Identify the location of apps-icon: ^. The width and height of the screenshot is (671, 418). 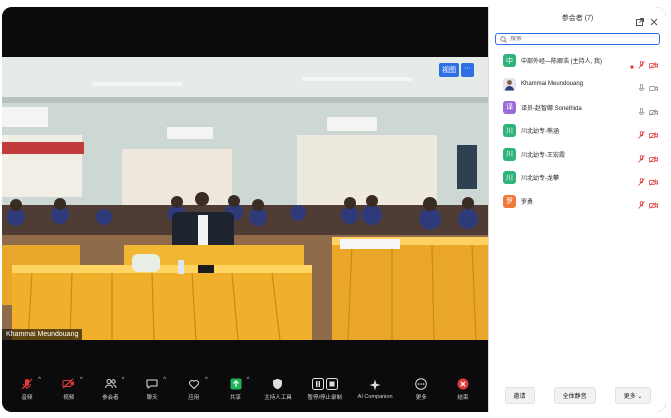
(197, 383).